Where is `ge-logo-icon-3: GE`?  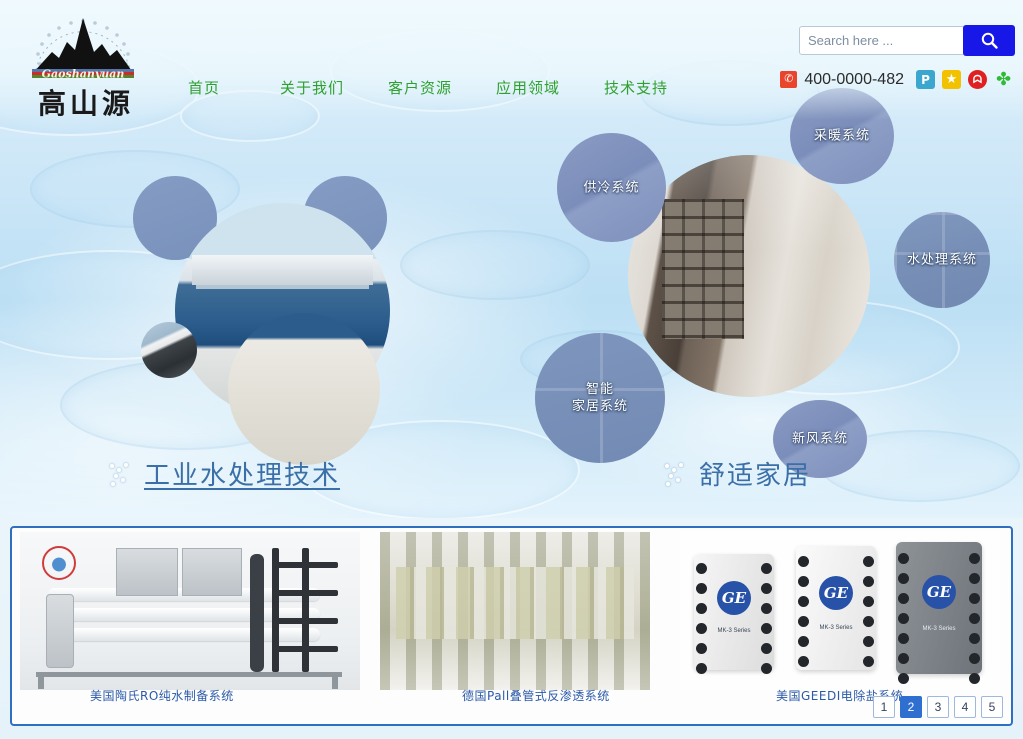 ge-logo-icon-3: GE is located at coordinates (939, 592).